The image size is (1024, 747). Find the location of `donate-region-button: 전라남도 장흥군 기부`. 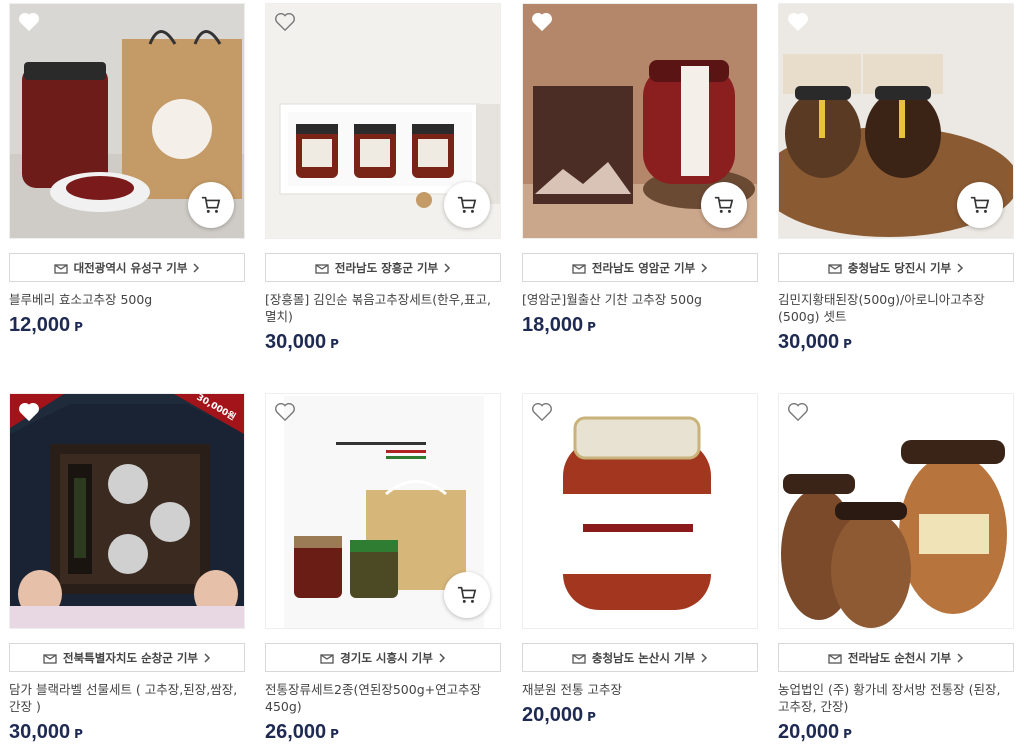

donate-region-button: 전라남도 장흥군 기부 is located at coordinates (383, 267).